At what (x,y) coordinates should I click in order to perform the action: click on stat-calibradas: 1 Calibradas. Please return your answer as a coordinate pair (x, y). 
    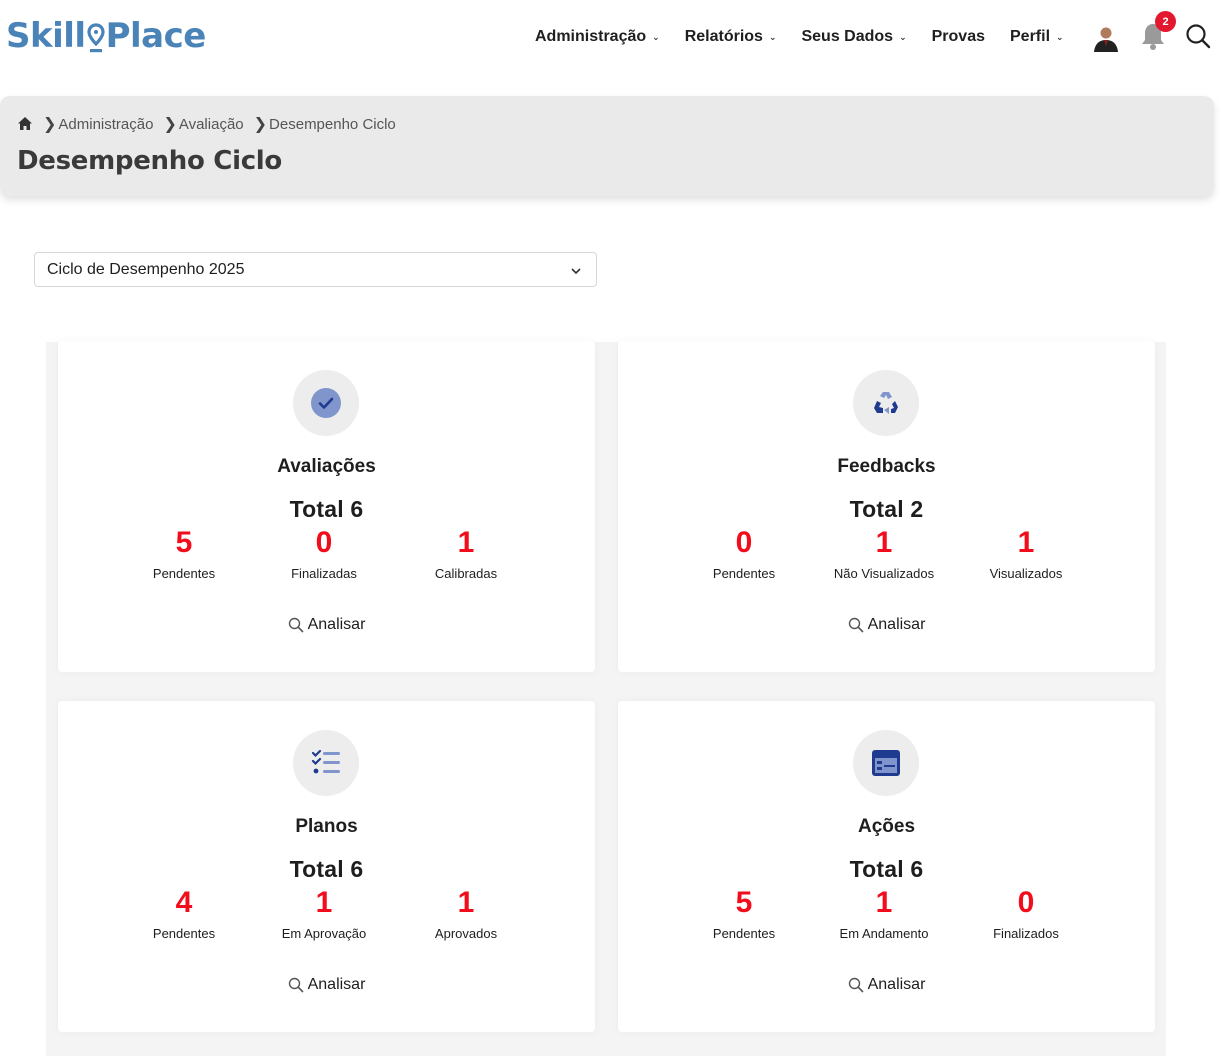
    Looking at the image, I should click on (466, 553).